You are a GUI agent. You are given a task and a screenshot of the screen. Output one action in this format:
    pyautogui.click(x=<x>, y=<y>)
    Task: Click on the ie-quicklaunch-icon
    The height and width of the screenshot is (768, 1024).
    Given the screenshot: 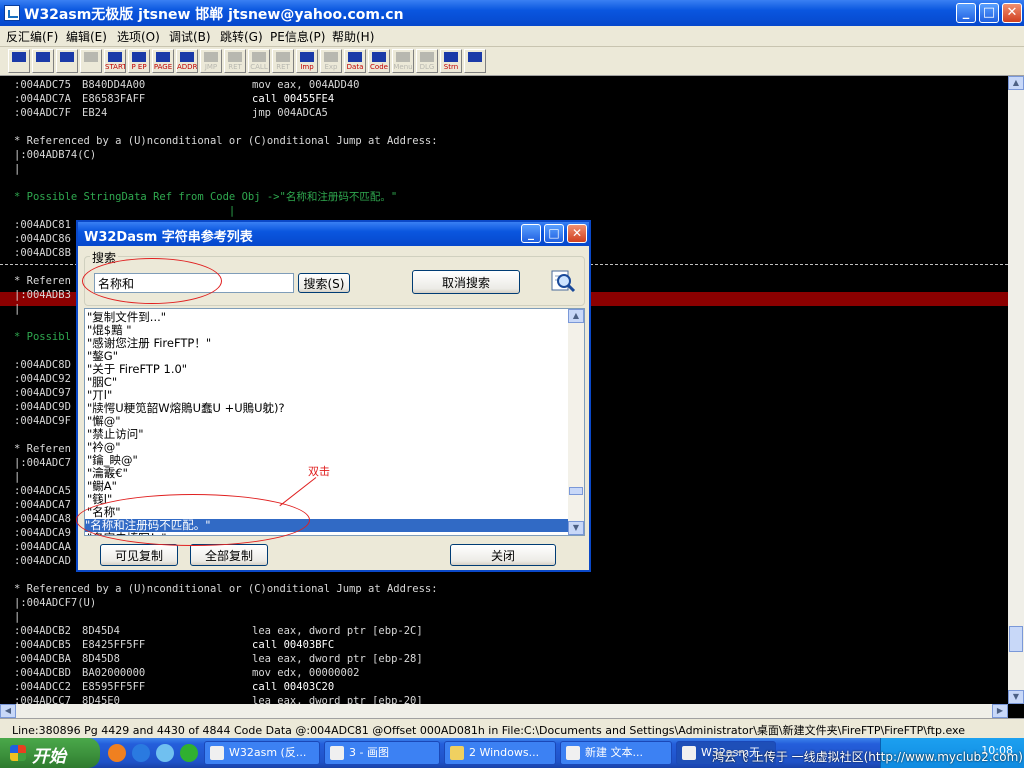 What is the action you would take?
    pyautogui.click(x=141, y=753)
    